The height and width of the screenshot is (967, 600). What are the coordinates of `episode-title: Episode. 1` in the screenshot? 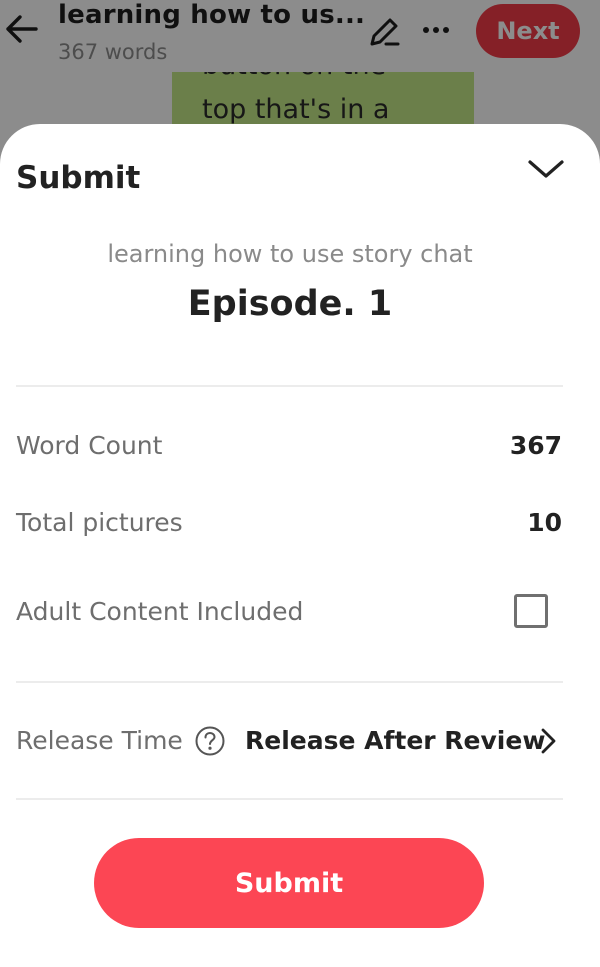 It's located at (290, 304).